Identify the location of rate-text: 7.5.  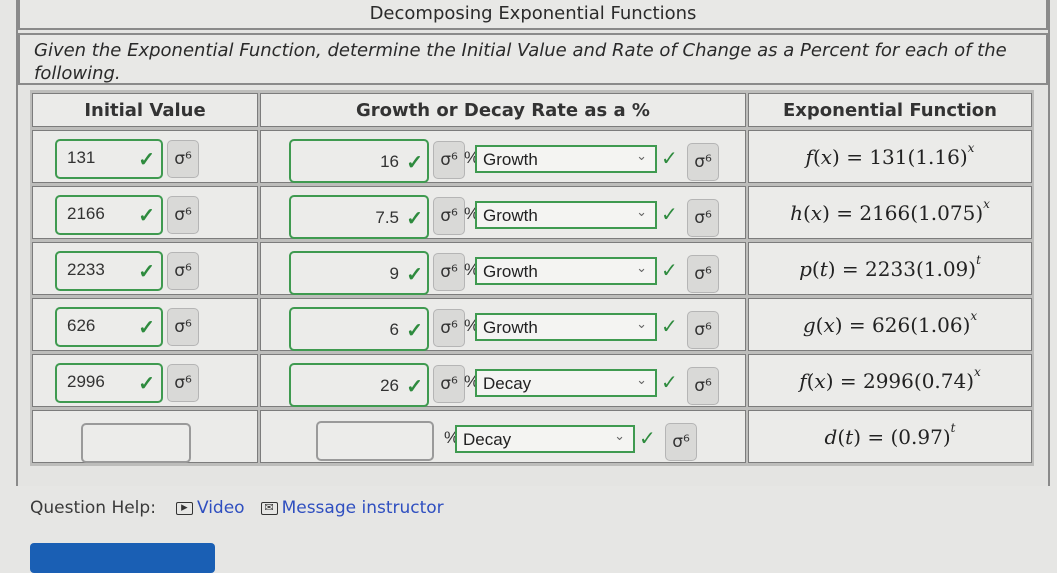
(387, 217).